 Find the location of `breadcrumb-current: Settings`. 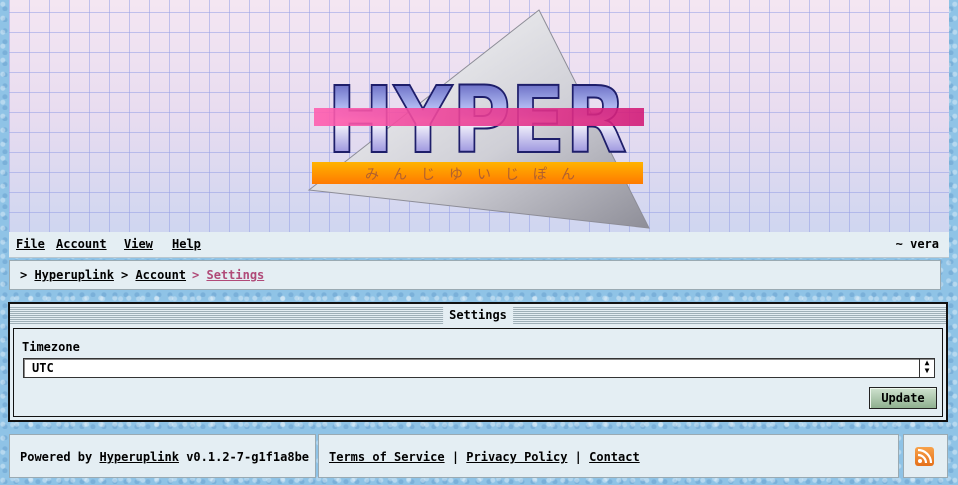

breadcrumb-current: Settings is located at coordinates (235, 275).